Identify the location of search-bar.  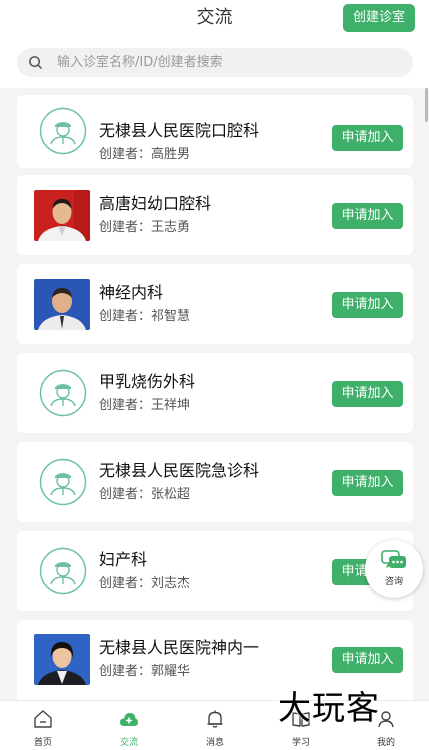
(215, 62).